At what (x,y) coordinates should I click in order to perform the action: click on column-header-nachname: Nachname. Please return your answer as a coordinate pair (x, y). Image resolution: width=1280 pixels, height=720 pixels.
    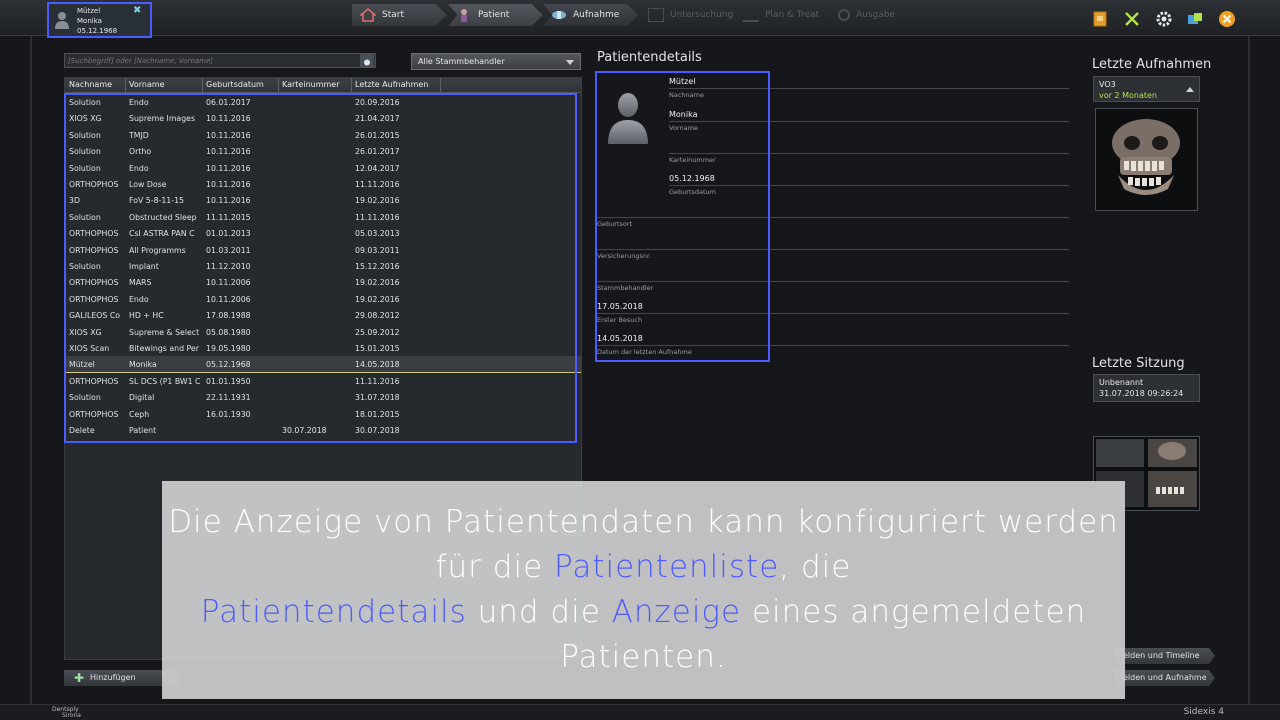
    Looking at the image, I should click on (90, 84).